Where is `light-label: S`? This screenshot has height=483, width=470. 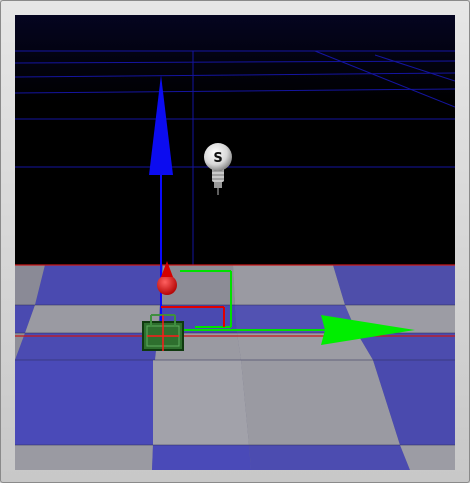
light-label: S is located at coordinates (217, 158).